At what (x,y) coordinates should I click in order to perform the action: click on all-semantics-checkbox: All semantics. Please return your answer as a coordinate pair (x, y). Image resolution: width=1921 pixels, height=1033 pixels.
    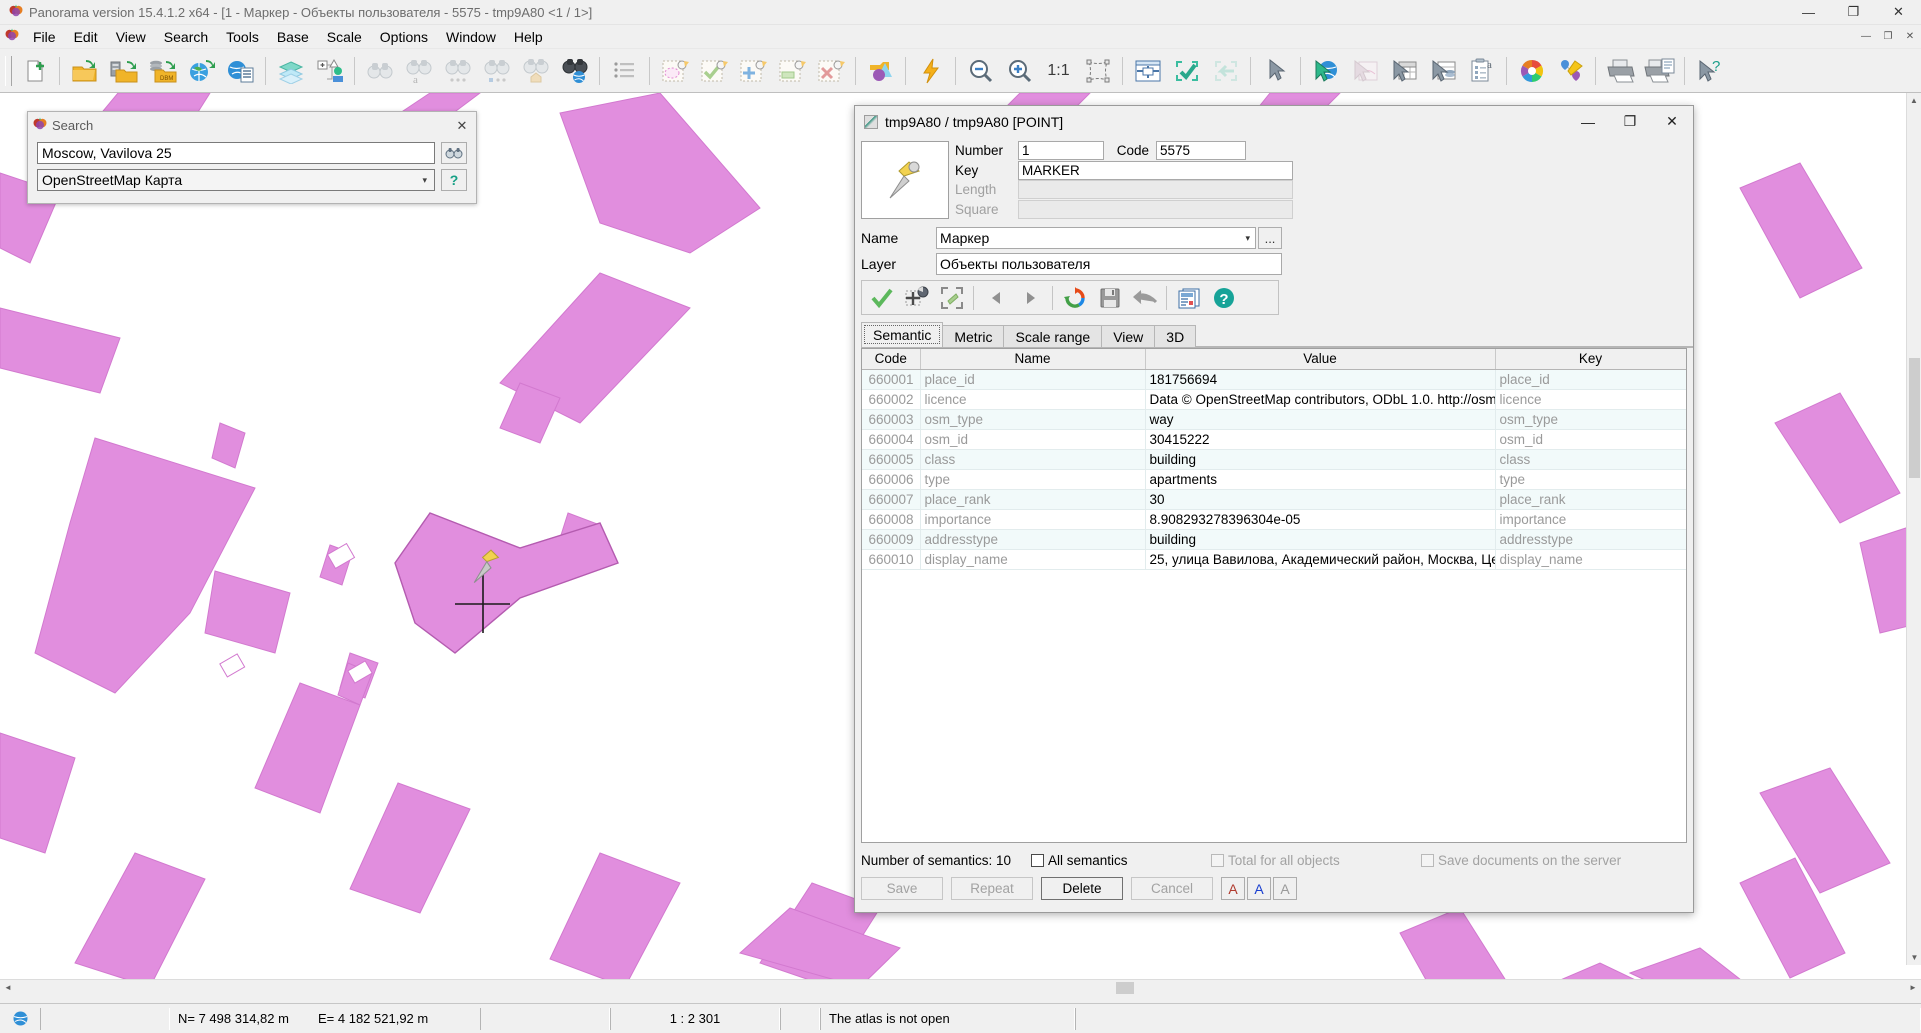
    Looking at the image, I should click on (1121, 860).